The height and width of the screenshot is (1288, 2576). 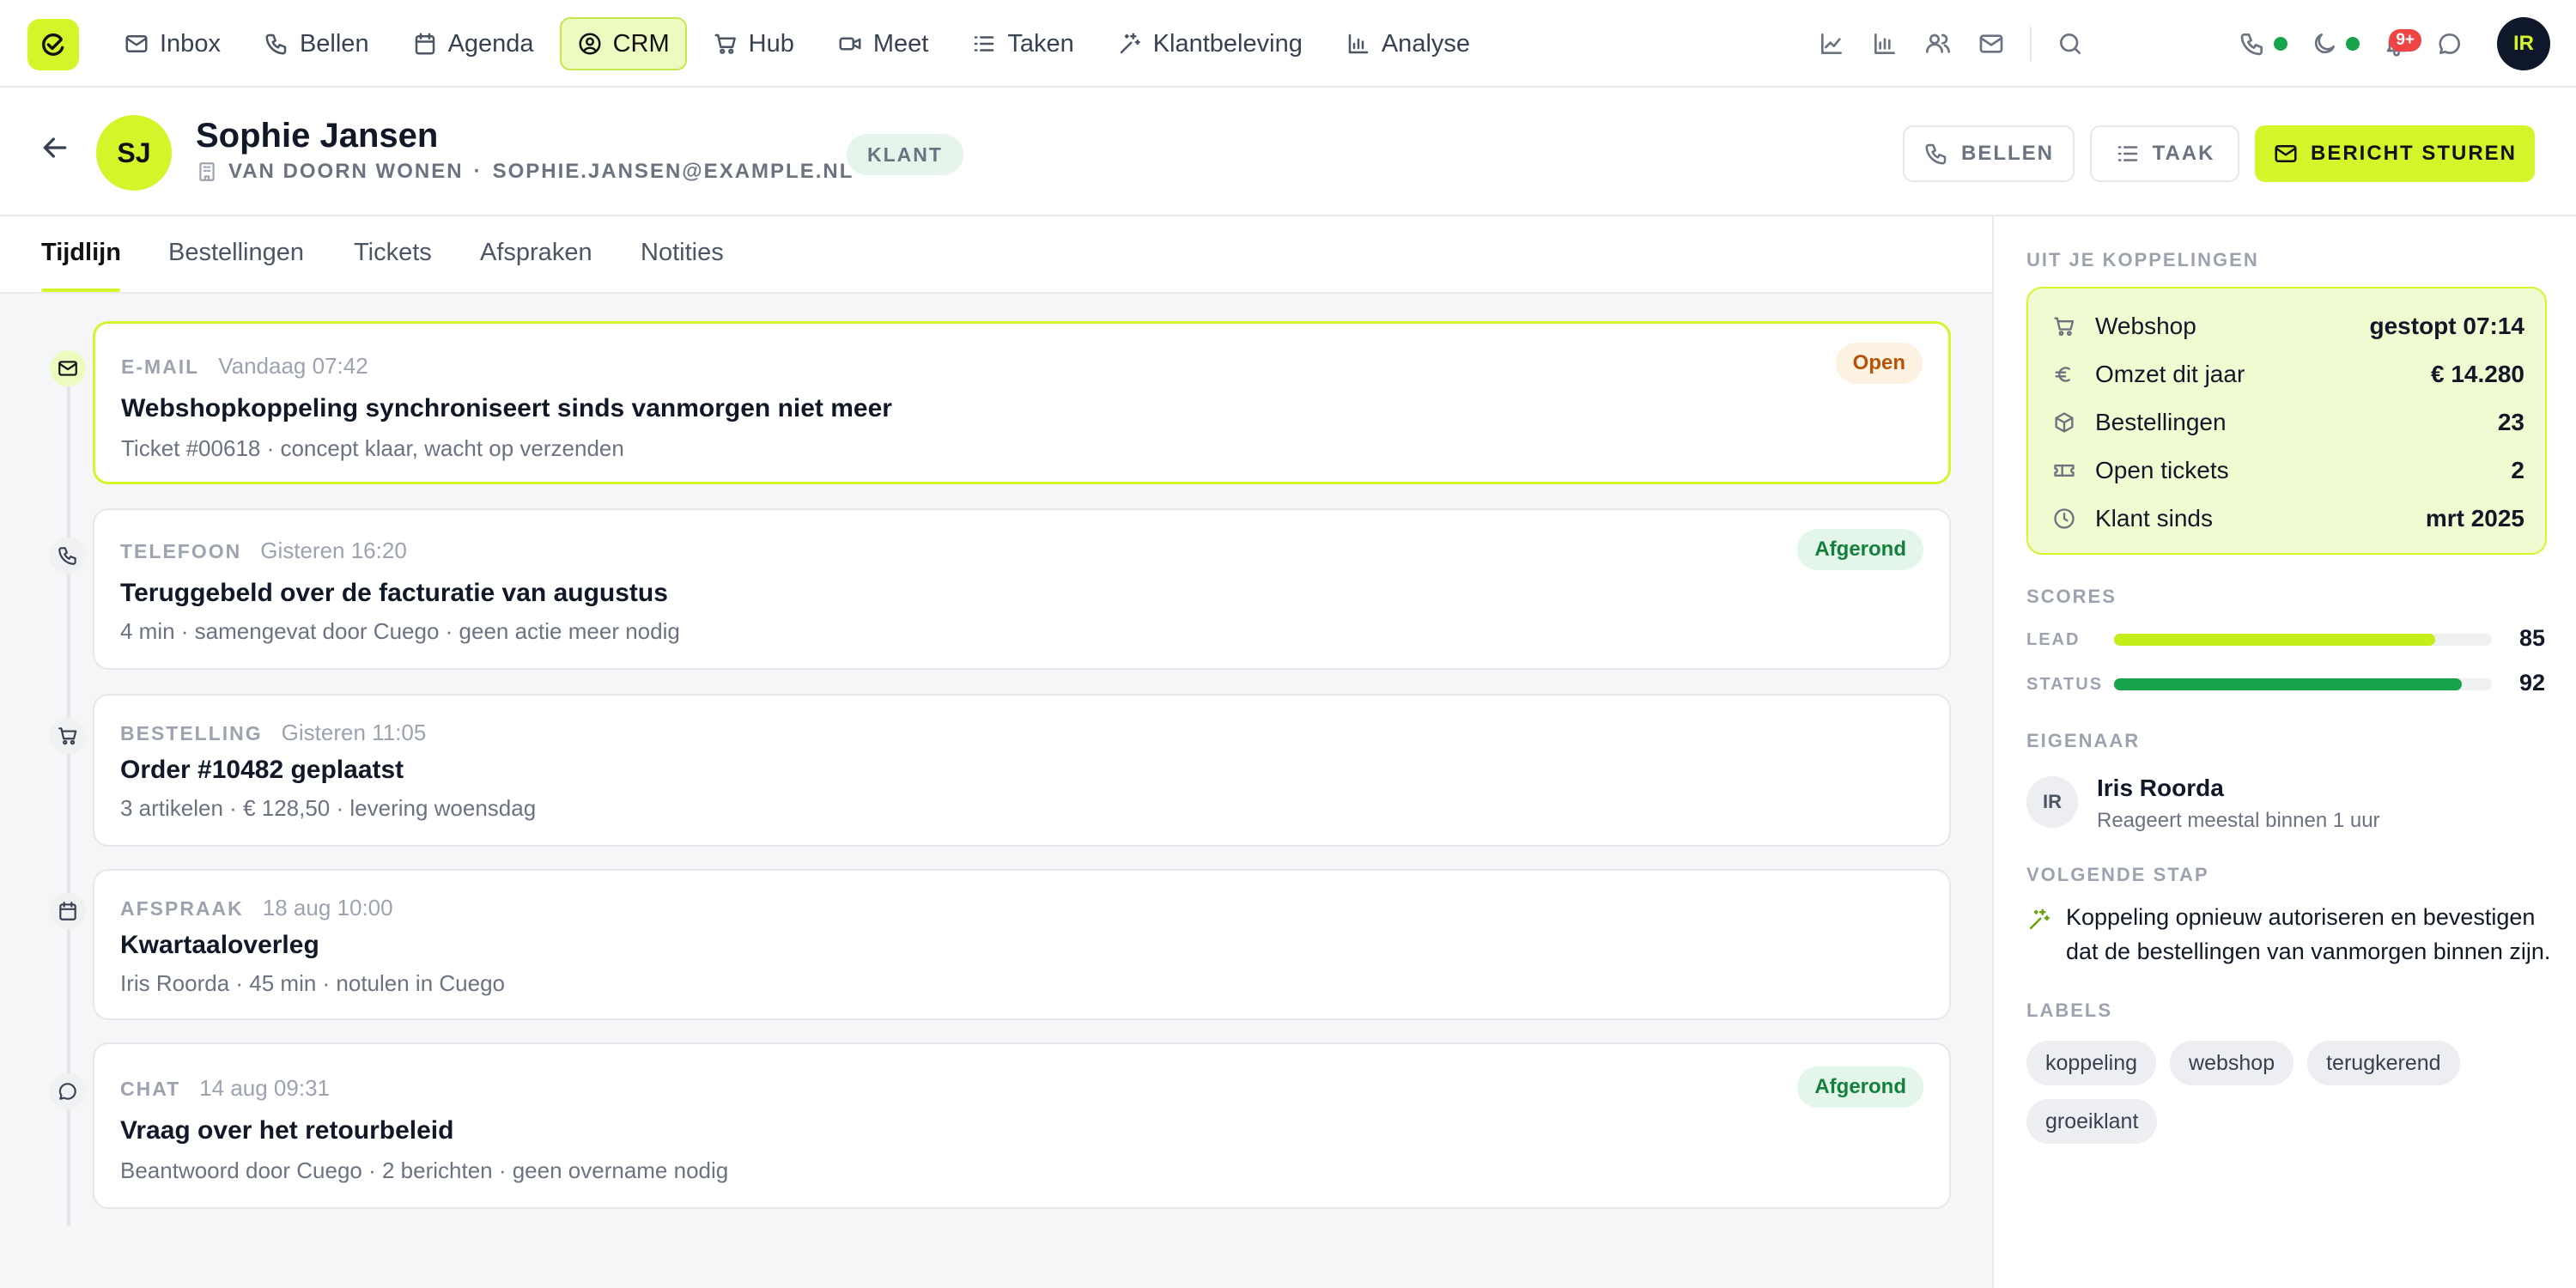 What do you see at coordinates (2523, 44) in the screenshot?
I see `user-avatar: IR` at bounding box center [2523, 44].